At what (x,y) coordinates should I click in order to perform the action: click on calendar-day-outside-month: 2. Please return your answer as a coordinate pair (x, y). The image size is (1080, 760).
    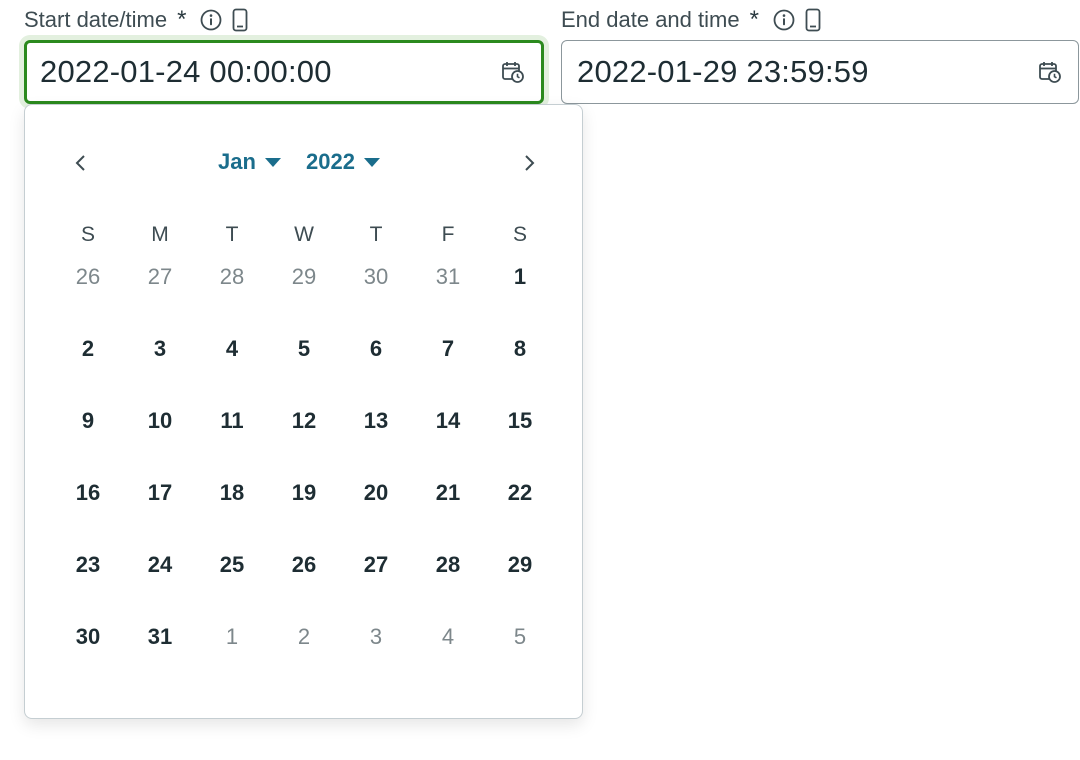
    Looking at the image, I should click on (304, 637).